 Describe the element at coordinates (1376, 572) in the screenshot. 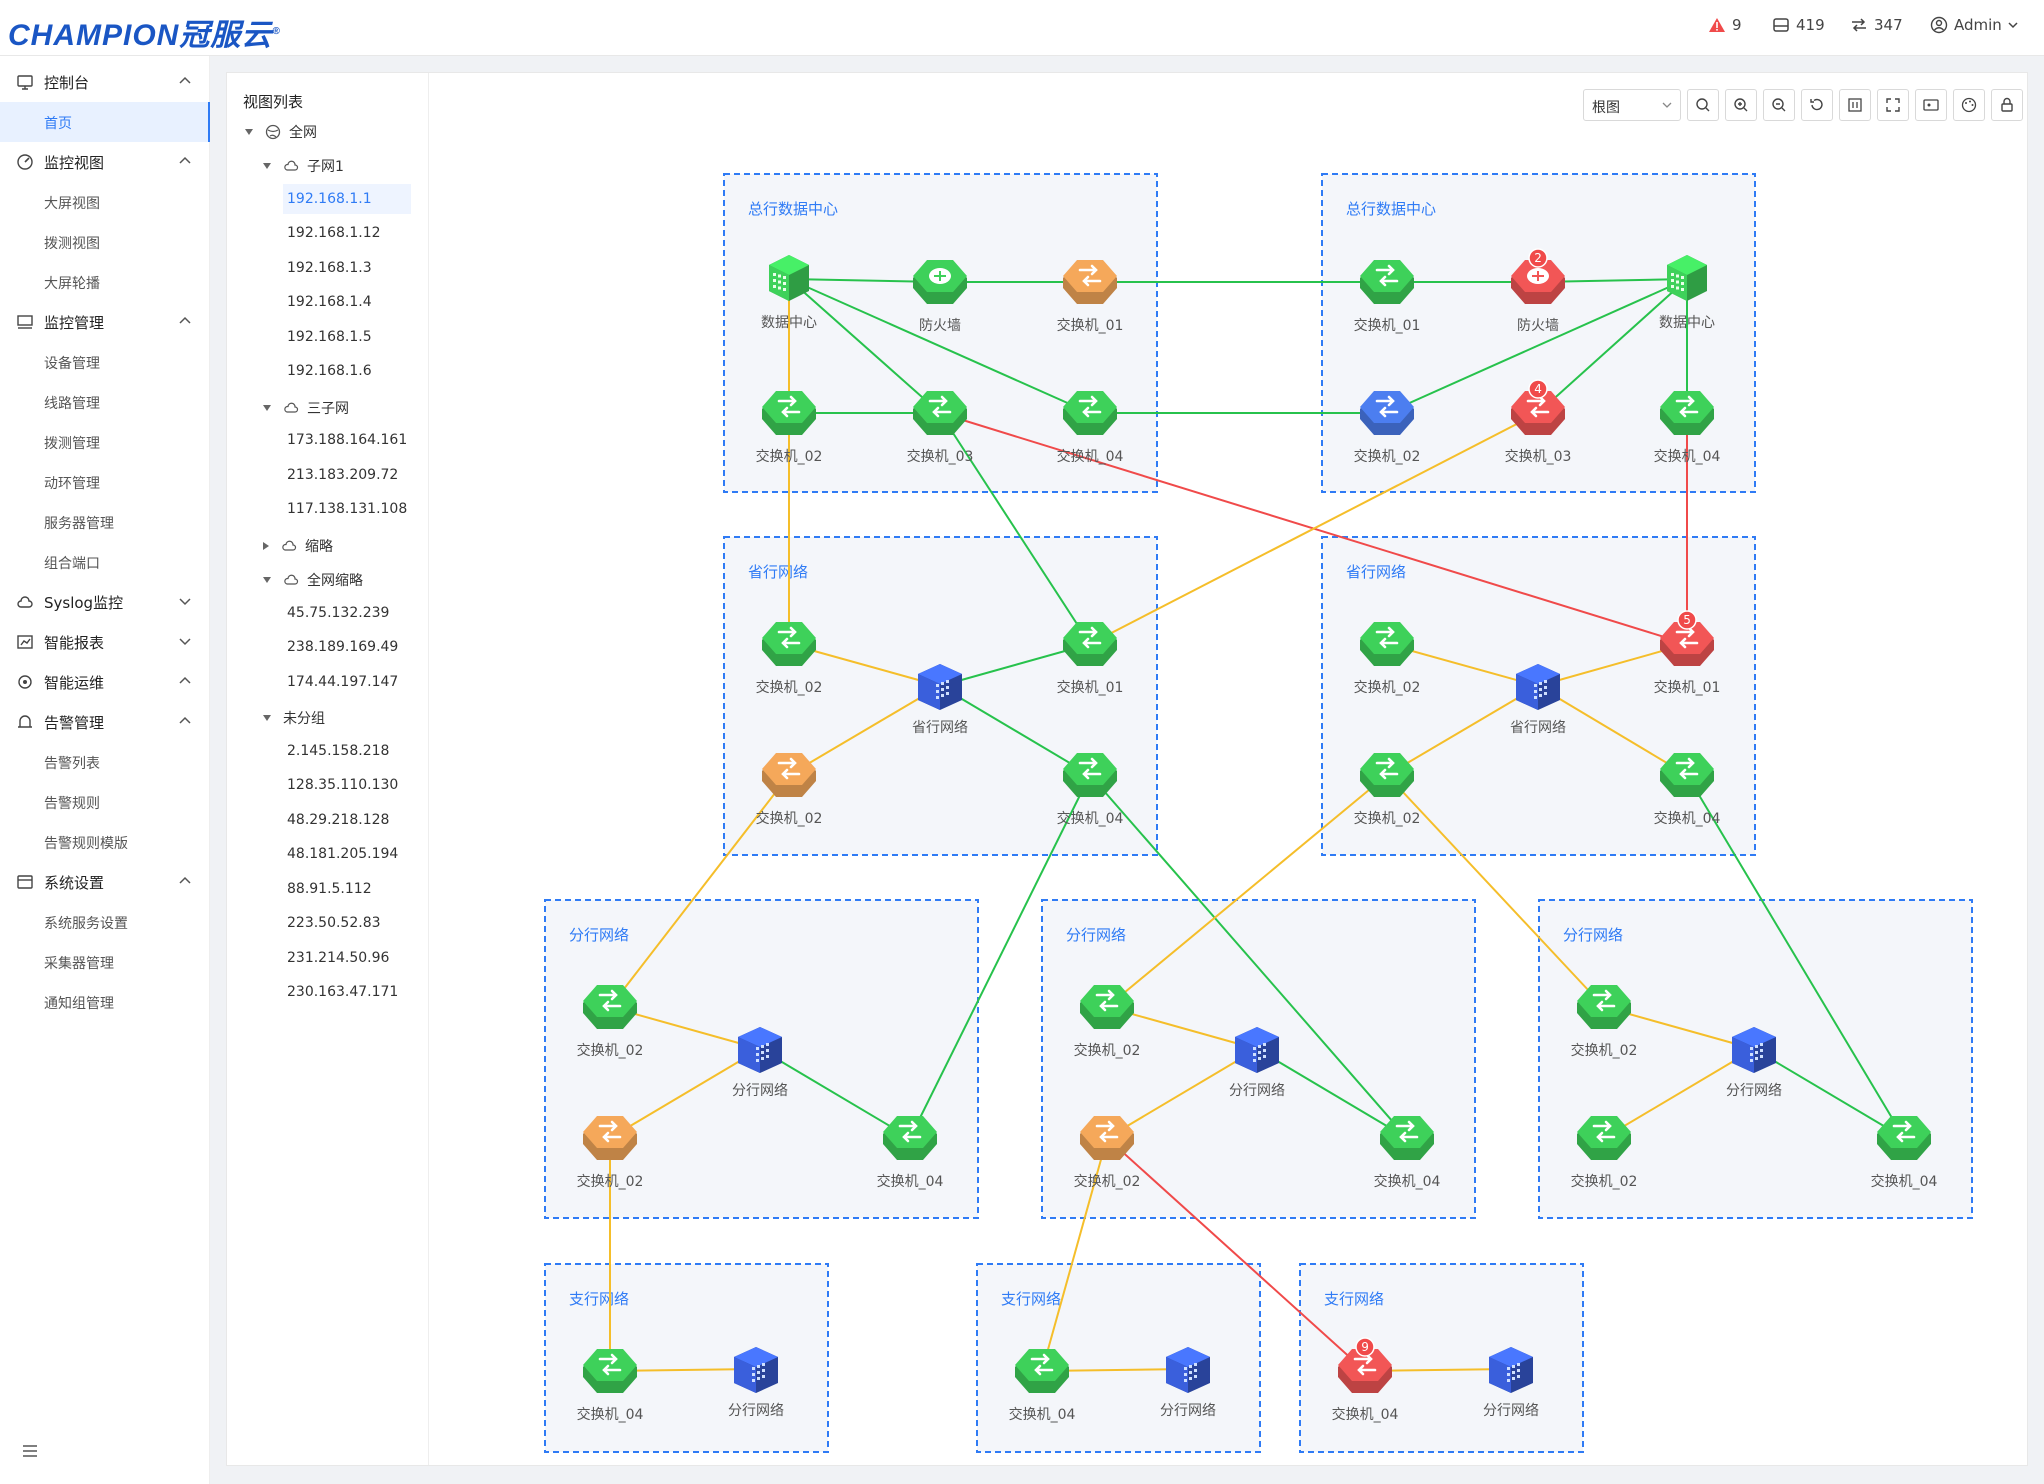

I see `group-title: 省行网络` at that location.